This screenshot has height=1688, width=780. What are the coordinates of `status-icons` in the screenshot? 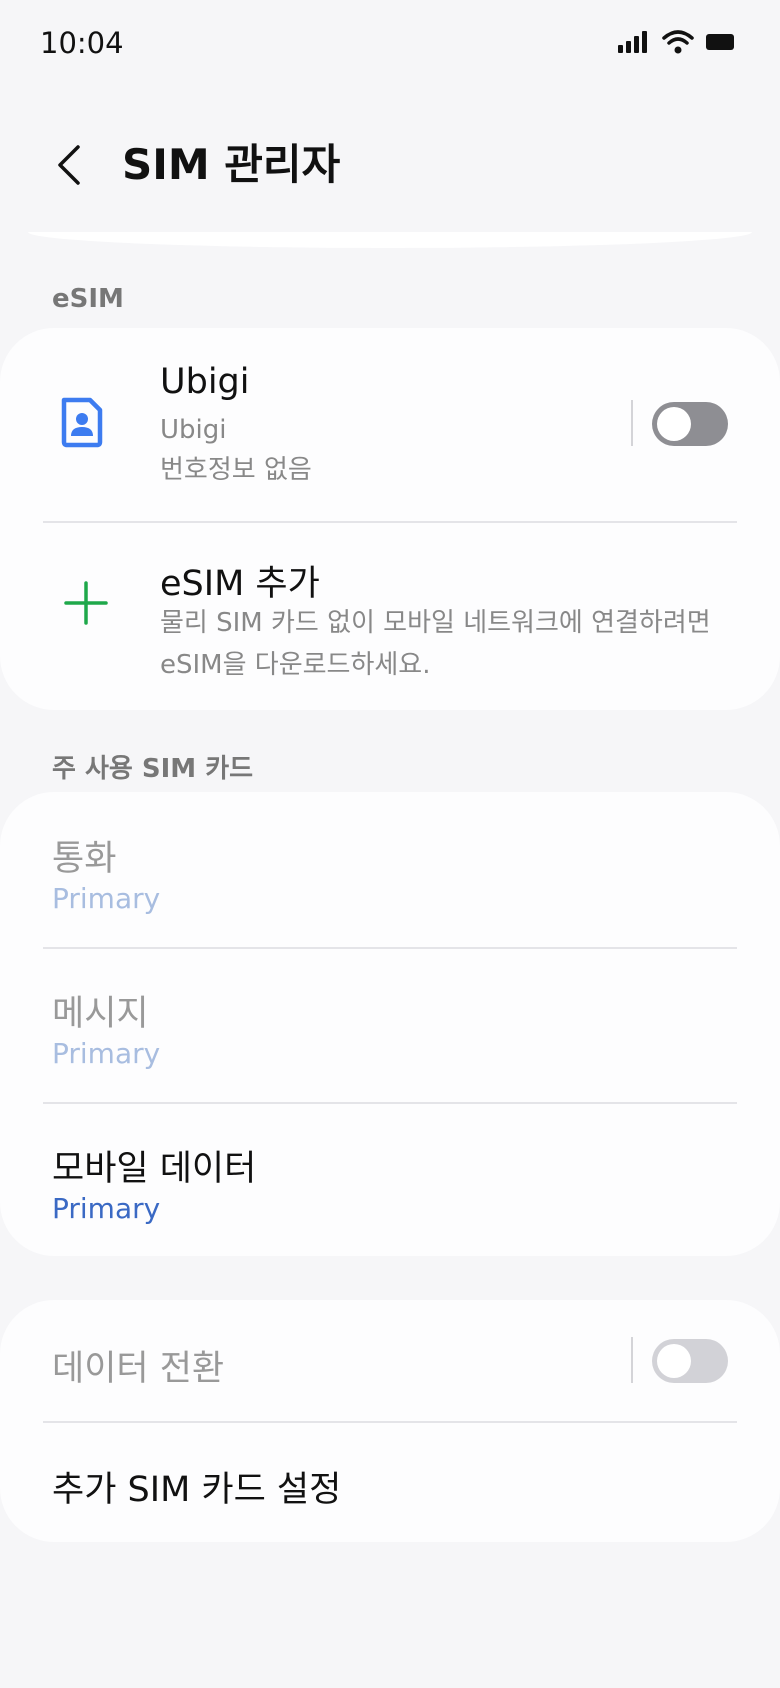 It's located at (677, 42).